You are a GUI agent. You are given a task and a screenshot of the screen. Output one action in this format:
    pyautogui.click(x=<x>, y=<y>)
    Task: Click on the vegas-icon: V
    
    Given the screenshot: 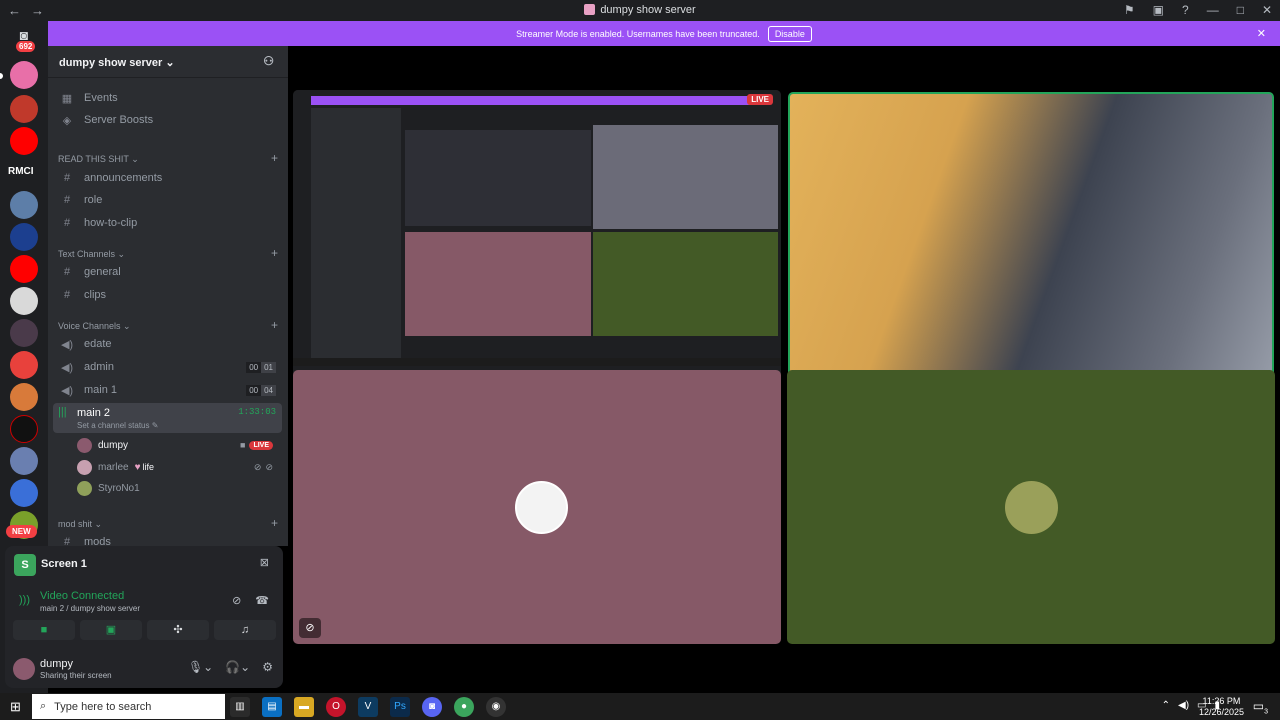 What is the action you would take?
    pyautogui.click(x=368, y=707)
    